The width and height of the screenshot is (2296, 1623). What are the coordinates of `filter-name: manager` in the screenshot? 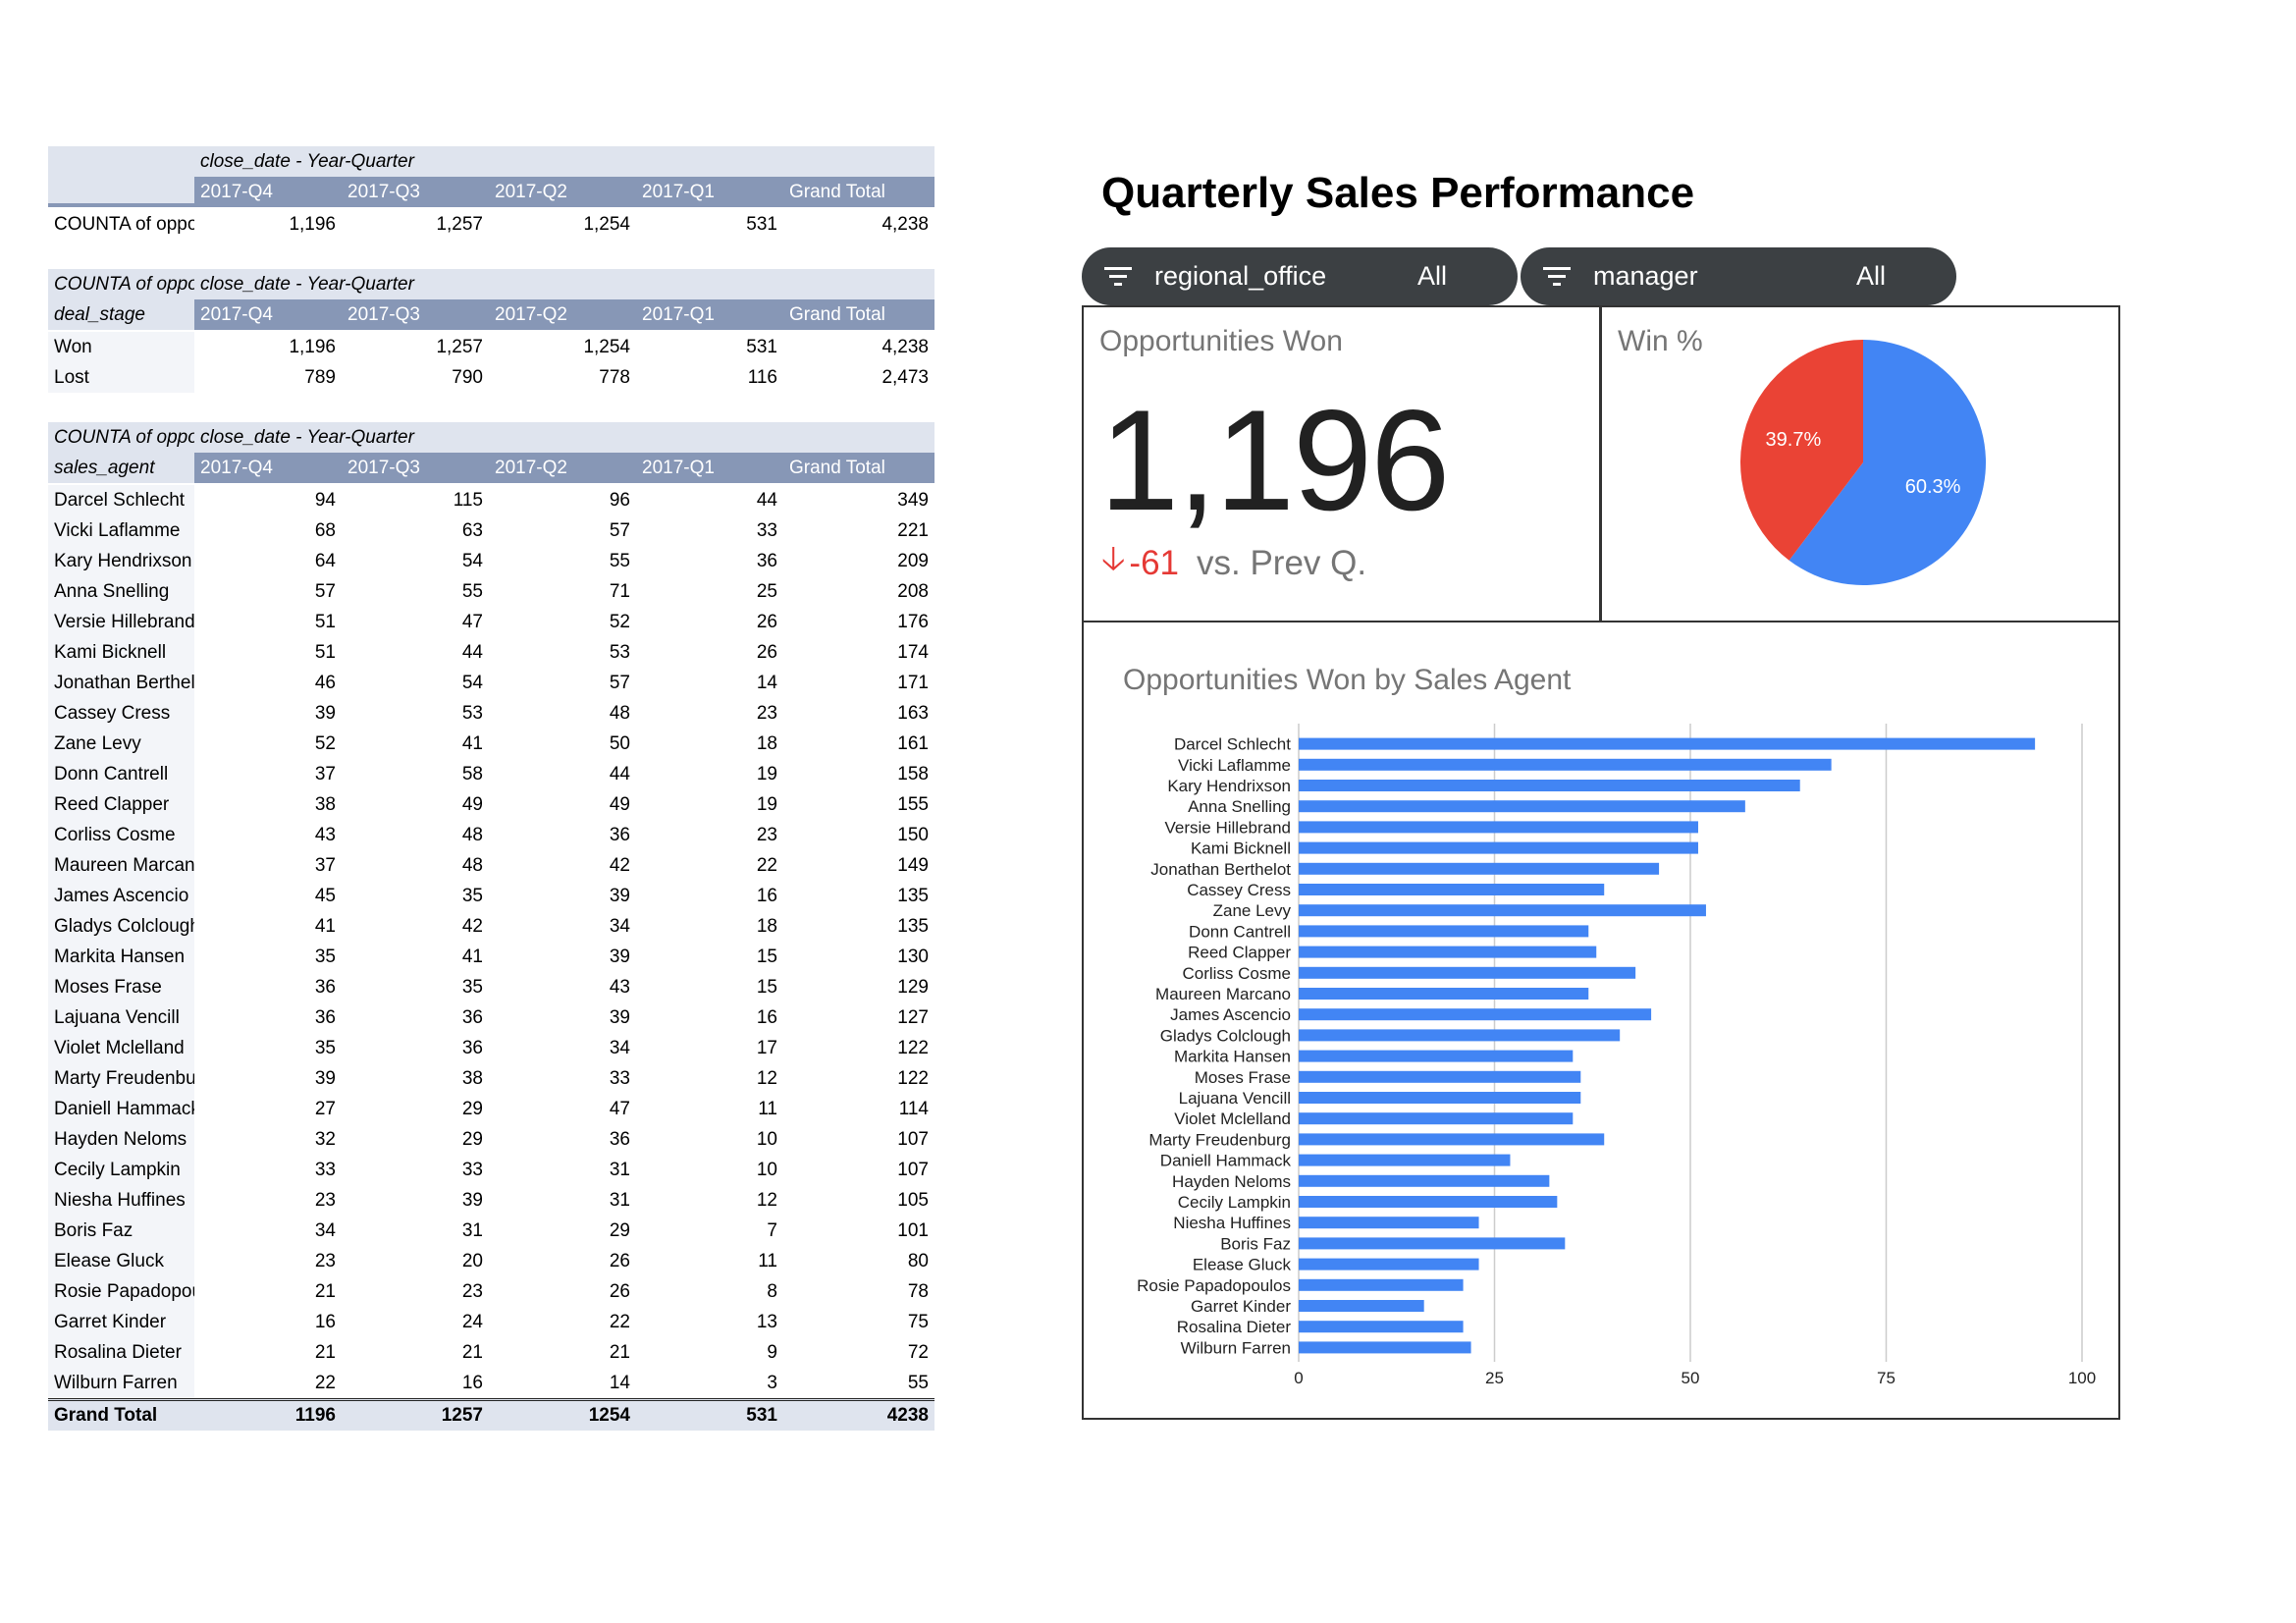 It's located at (1645, 276).